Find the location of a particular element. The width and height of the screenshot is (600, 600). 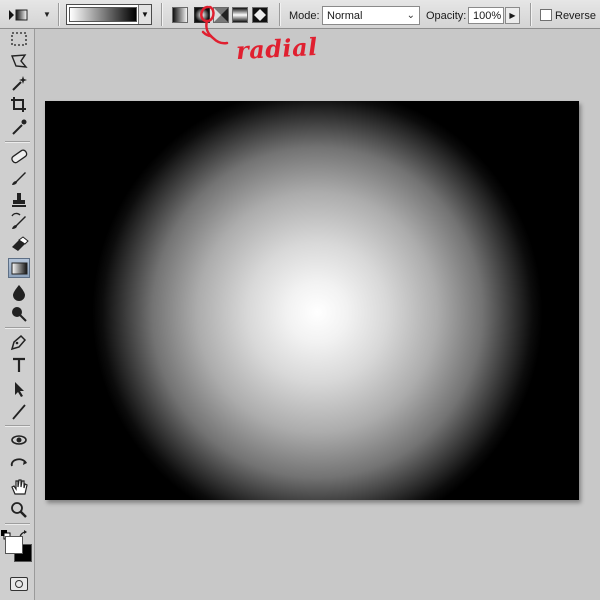

3d-orbit-icon is located at coordinates (18, 462).